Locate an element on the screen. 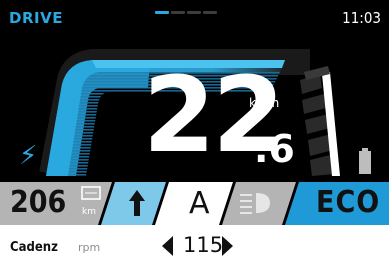 This screenshot has width=389, height=259. range-distance-unit: km is located at coordinates (89, 212).